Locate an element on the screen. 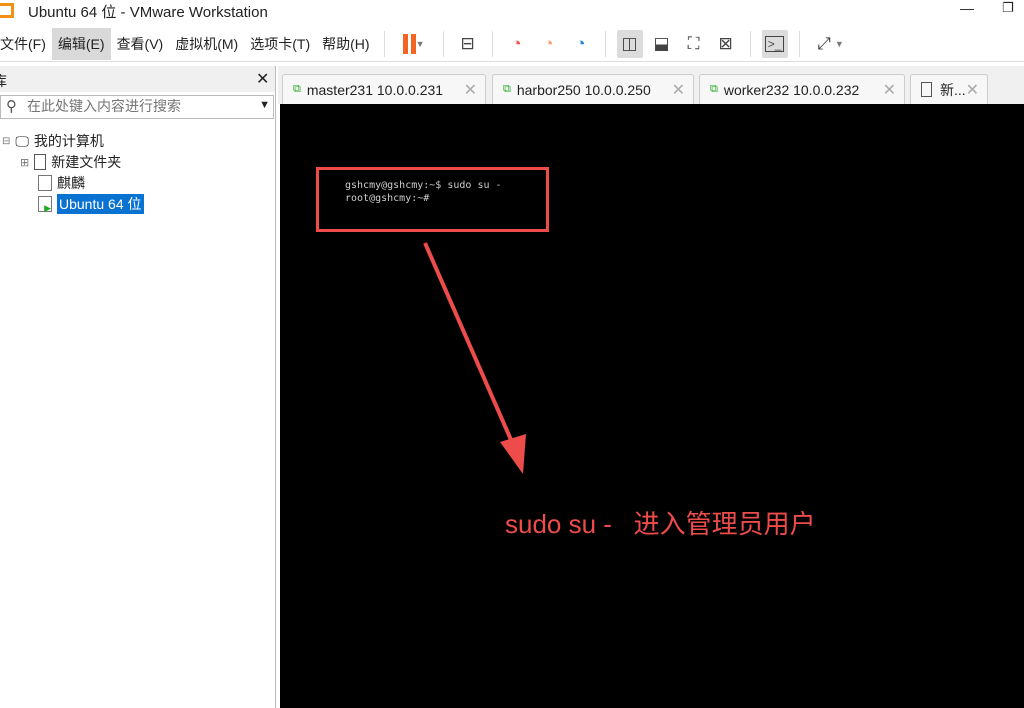 The image size is (1024, 708). menu-vm: 虚拟机(M) is located at coordinates (206, 44).